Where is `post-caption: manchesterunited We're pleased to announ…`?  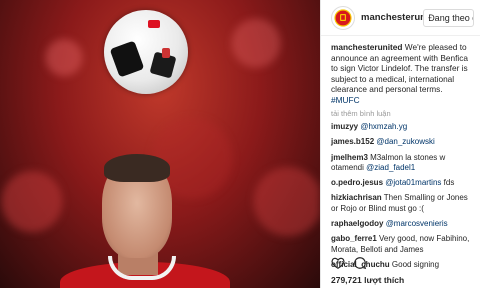 post-caption: manchesterunited We're pleased to announ… is located at coordinates (401, 73).